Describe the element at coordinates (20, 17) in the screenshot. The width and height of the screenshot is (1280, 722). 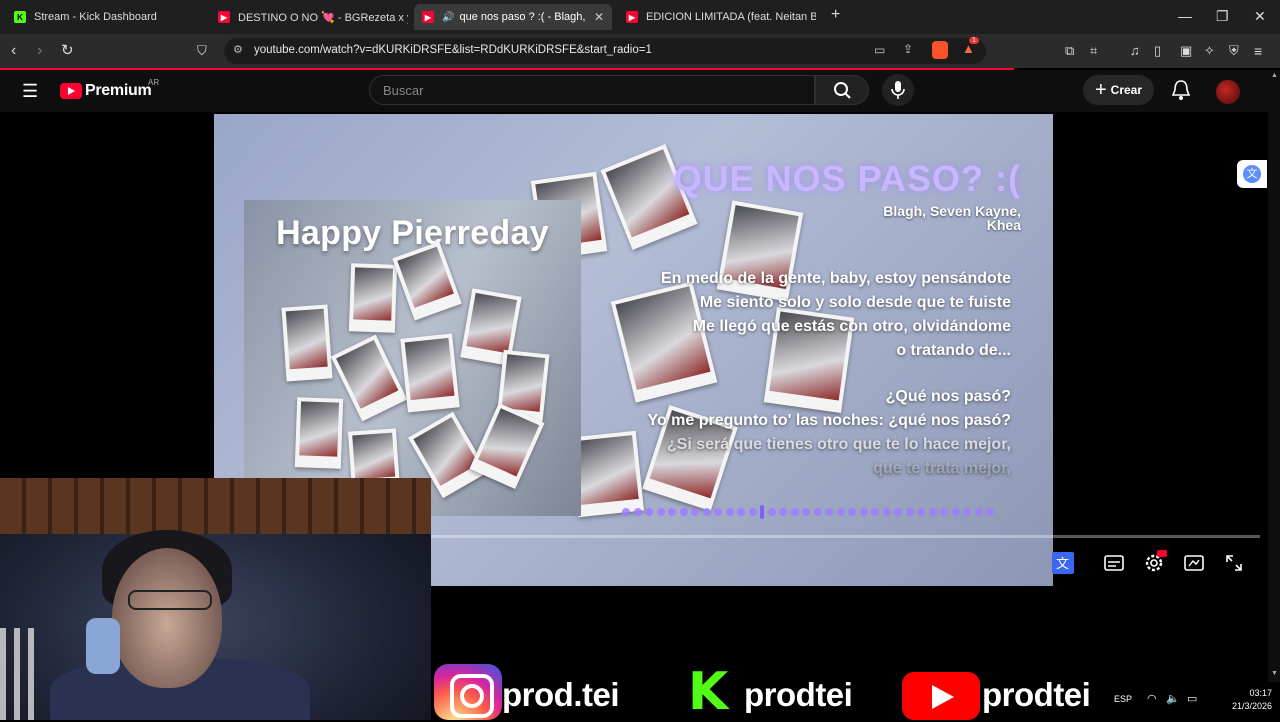
I see `kick-icon: K` at that location.